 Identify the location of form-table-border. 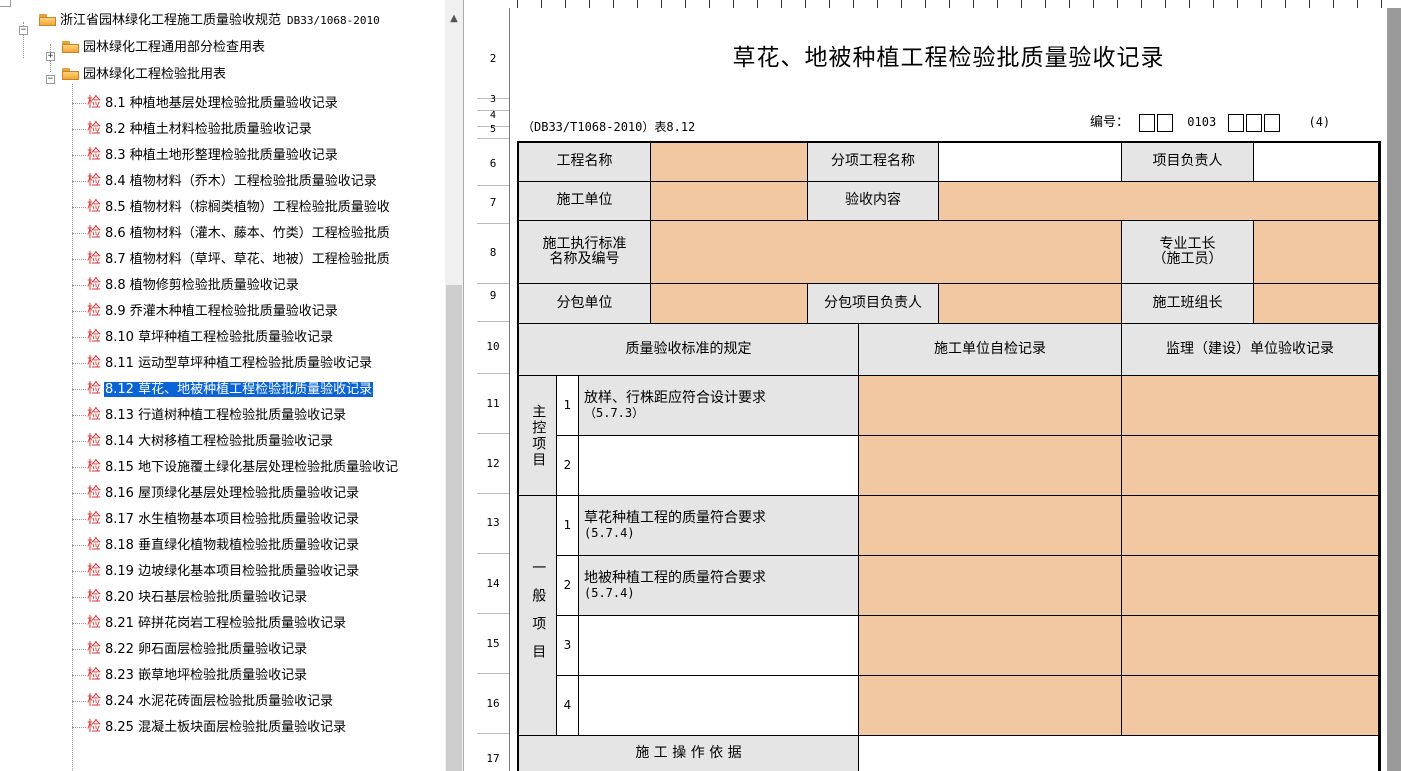
(1380, 456).